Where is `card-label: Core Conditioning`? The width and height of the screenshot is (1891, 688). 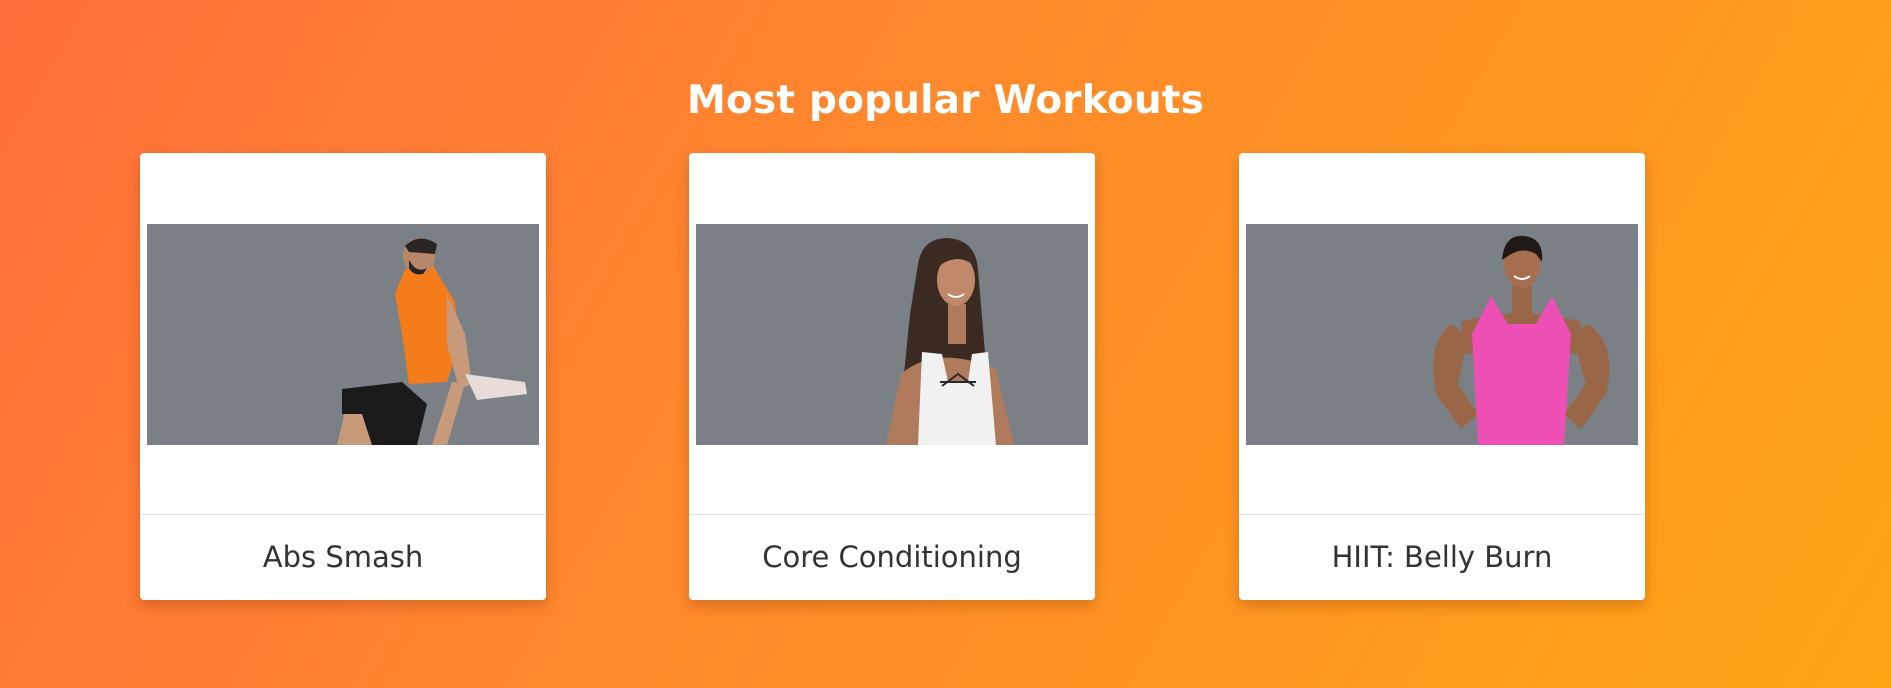
card-label: Core Conditioning is located at coordinates (892, 557).